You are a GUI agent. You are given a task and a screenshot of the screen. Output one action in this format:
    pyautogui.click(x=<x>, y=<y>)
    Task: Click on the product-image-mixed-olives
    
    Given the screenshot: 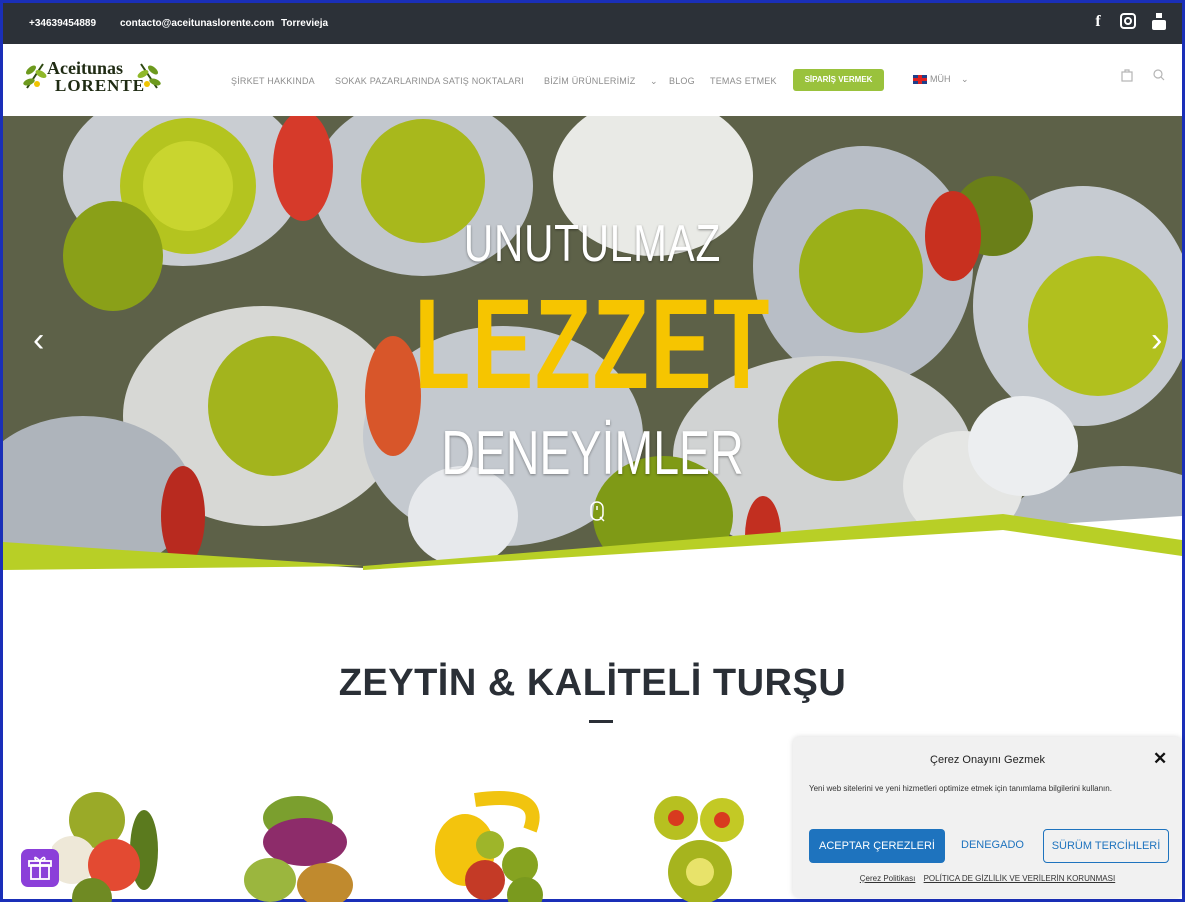 What is the action you would take?
    pyautogui.click(x=112, y=846)
    